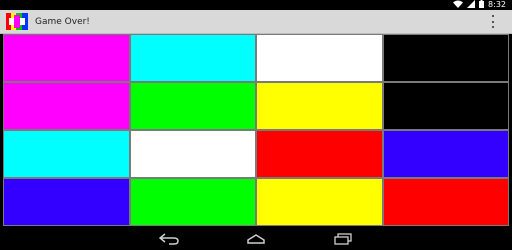 The image size is (512, 250). I want to click on status-icons: 8:32, so click(479, 5).